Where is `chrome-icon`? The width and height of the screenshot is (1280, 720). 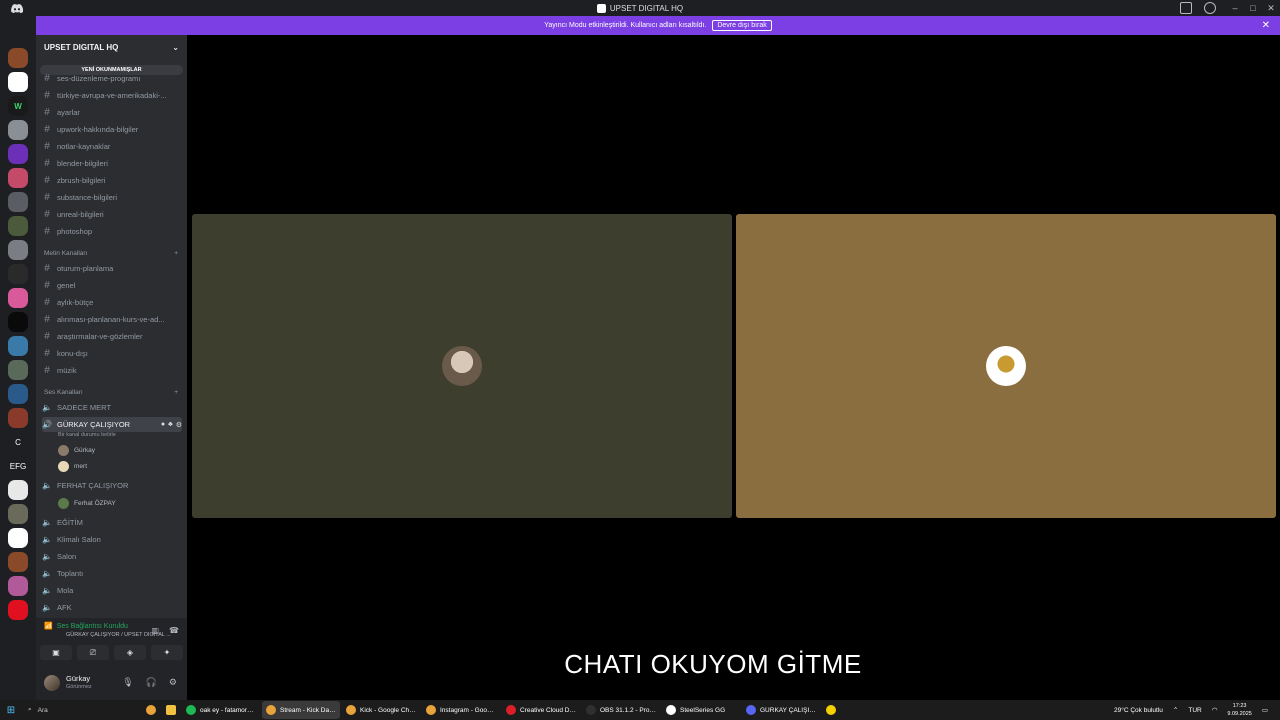 chrome-icon is located at coordinates (151, 710).